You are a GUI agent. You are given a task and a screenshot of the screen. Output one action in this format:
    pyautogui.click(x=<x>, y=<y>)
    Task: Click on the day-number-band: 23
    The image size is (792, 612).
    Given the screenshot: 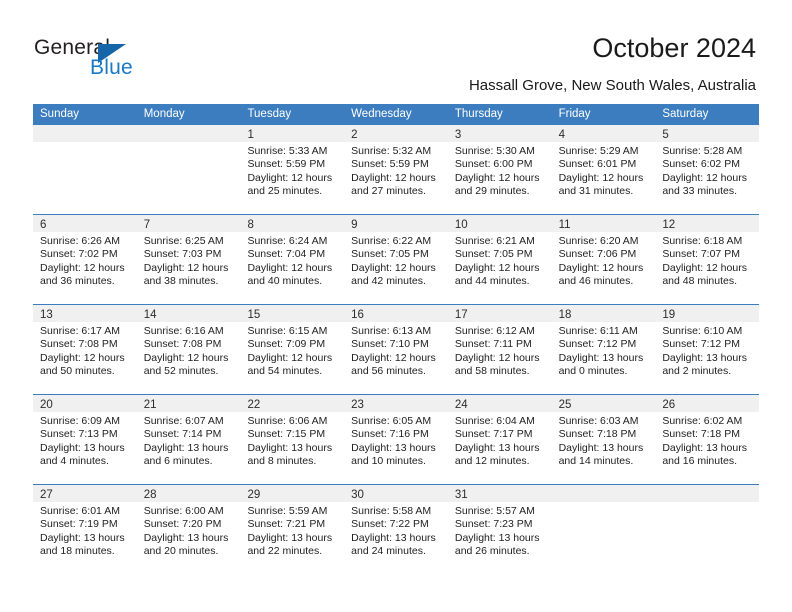 What is the action you would take?
    pyautogui.click(x=396, y=403)
    